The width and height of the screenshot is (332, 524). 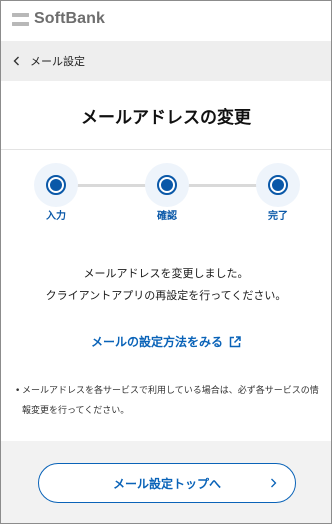 What do you see at coordinates (20, 19) in the screenshot?
I see `softbank-logo-icon` at bounding box center [20, 19].